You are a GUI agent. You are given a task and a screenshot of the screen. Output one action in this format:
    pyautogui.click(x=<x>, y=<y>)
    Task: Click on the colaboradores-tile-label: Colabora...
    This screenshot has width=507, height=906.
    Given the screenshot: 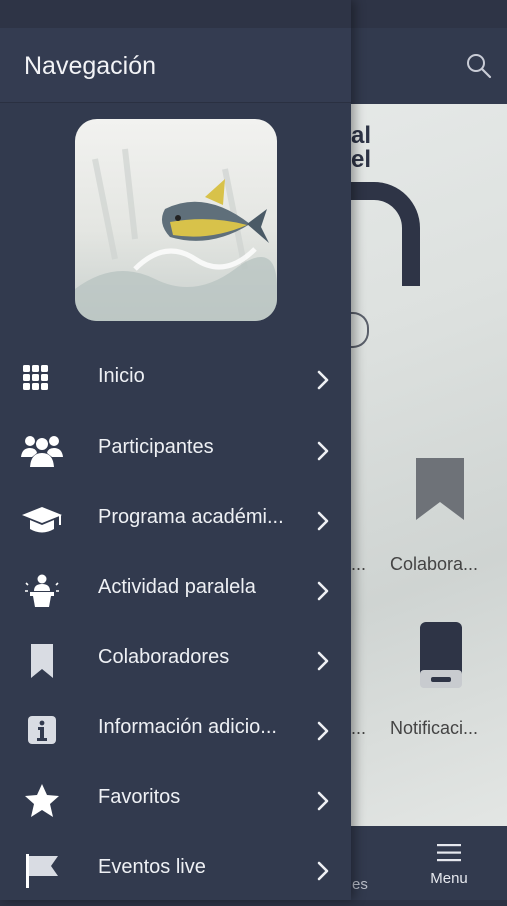 What is the action you would take?
    pyautogui.click(x=434, y=564)
    